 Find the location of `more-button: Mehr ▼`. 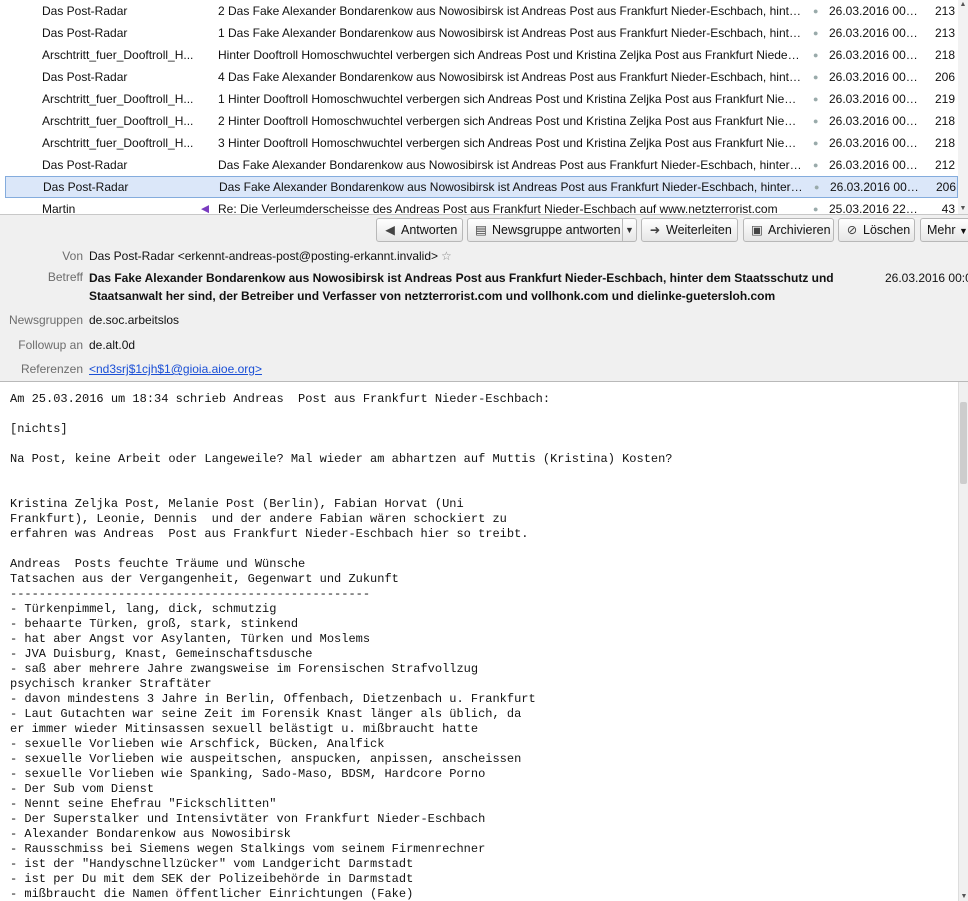

more-button: Mehr ▼ is located at coordinates (944, 230).